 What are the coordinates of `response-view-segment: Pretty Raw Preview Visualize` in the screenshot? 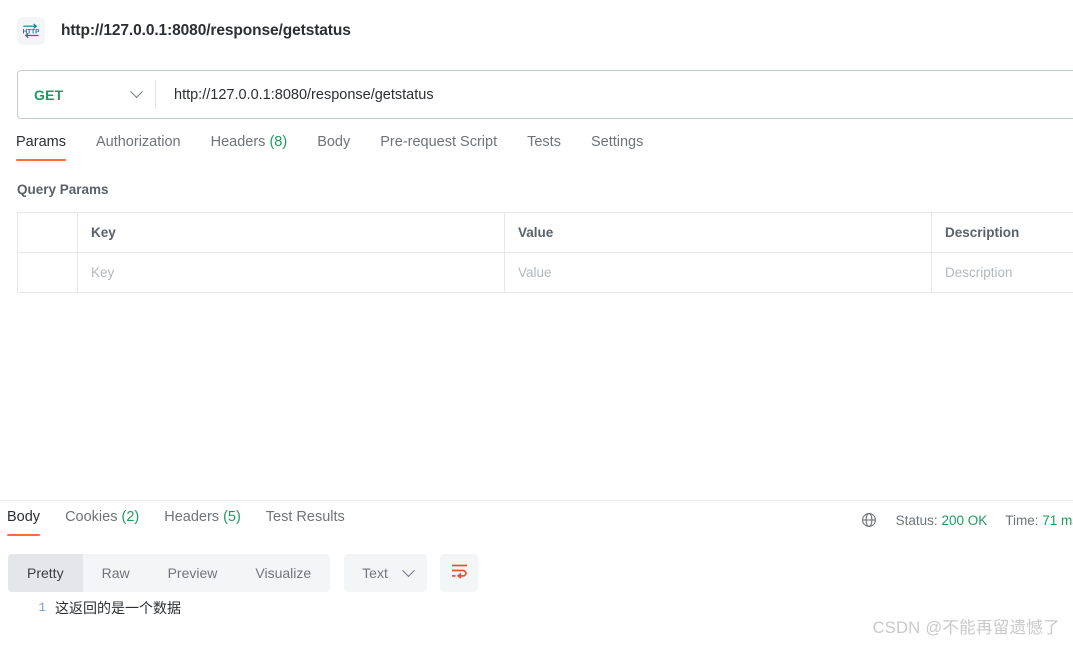 It's located at (169, 573).